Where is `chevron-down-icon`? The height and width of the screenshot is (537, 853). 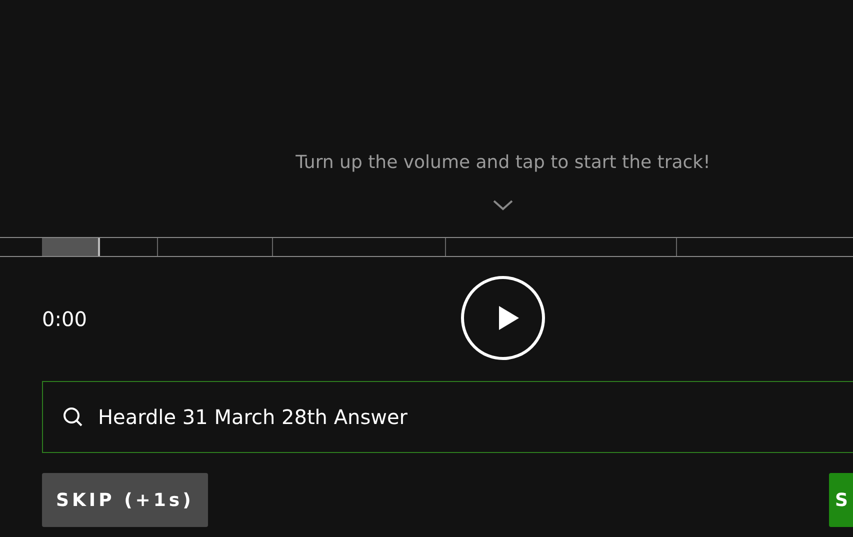 chevron-down-icon is located at coordinates (503, 205).